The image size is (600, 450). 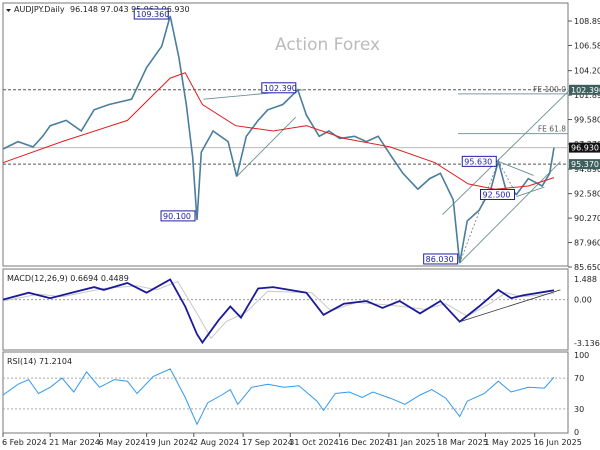 I want to click on price-axis-badge-label: 96.930, so click(x=585, y=148).